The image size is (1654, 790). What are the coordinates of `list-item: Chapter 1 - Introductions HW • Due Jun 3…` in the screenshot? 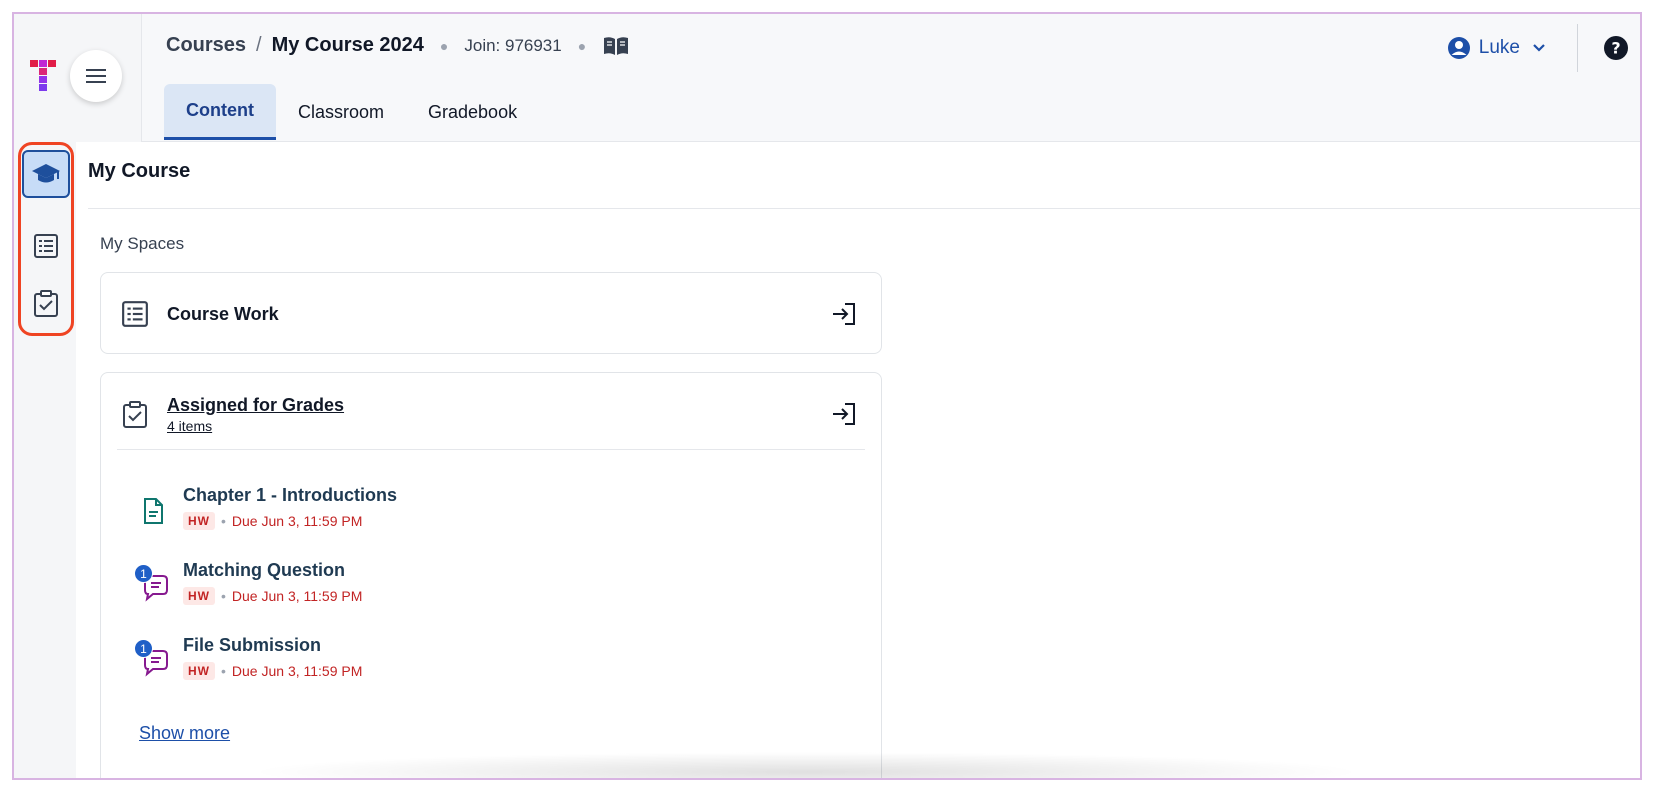 It's located at (267, 507).